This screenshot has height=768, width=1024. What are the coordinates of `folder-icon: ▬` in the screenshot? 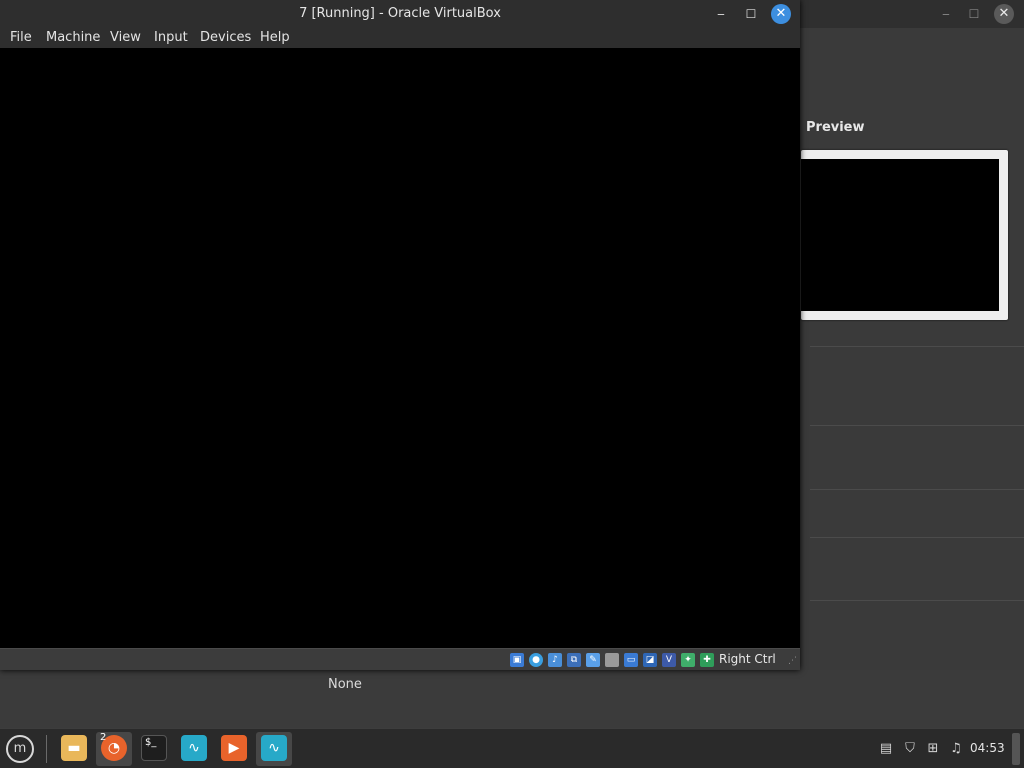 It's located at (74, 748).